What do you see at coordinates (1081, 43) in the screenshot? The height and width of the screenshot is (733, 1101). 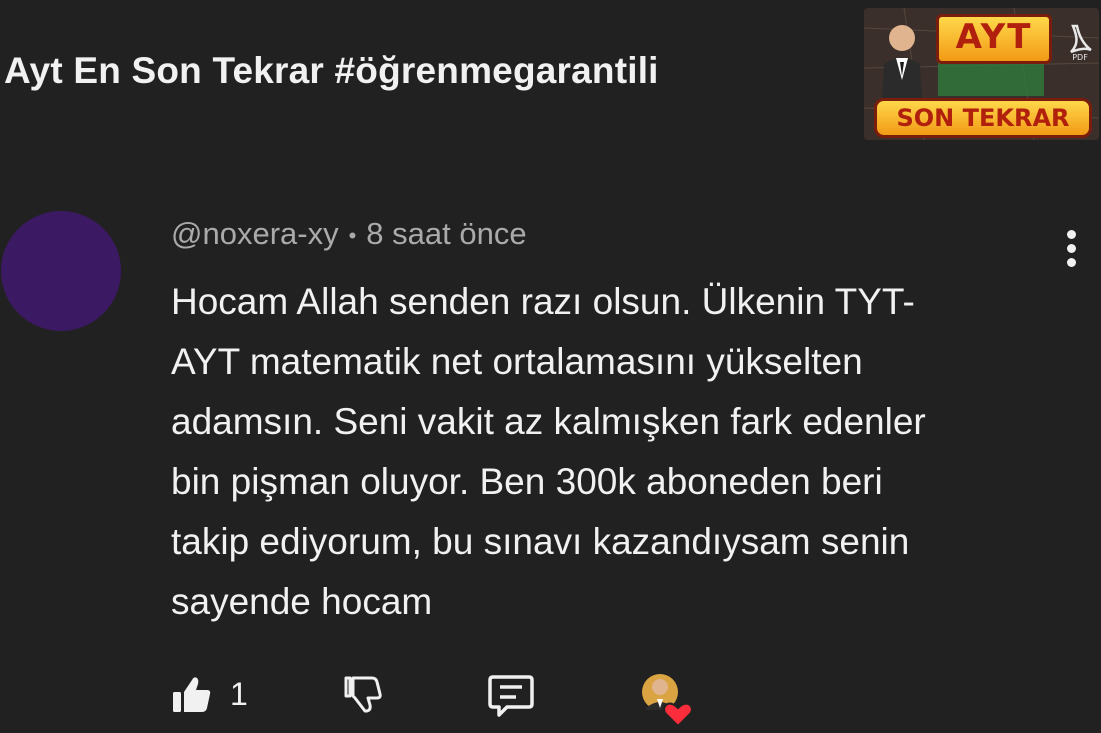 I see `pdf-icon: PDF` at bounding box center [1081, 43].